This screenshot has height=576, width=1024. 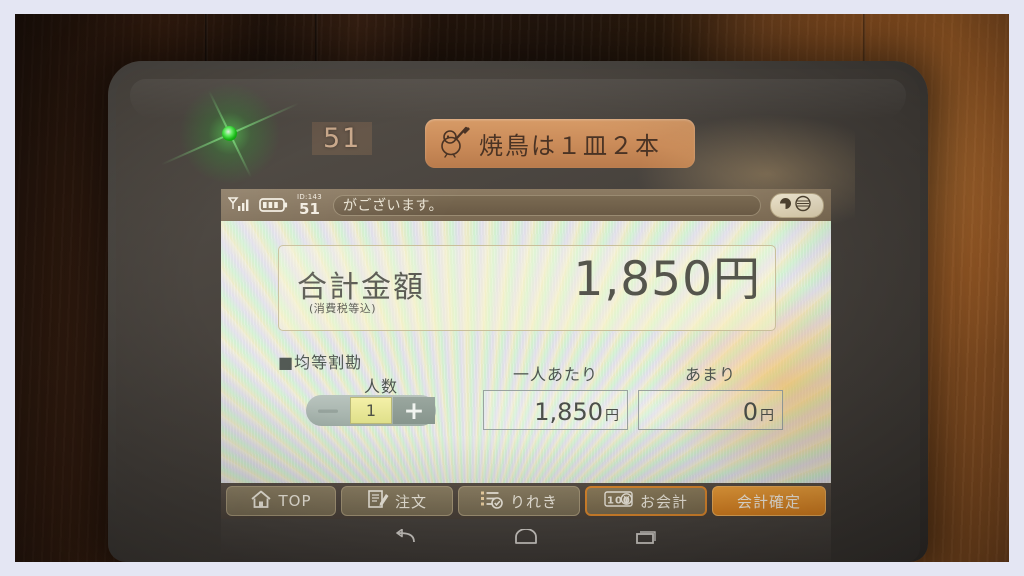 What do you see at coordinates (492, 501) in the screenshot?
I see `list-check-icon` at bounding box center [492, 501].